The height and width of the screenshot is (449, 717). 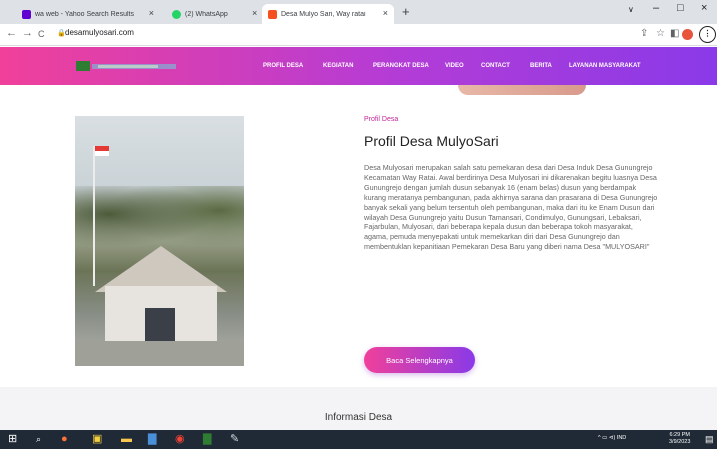 What do you see at coordinates (674, 33) in the screenshot?
I see `side-panel-icon: ◧` at bounding box center [674, 33].